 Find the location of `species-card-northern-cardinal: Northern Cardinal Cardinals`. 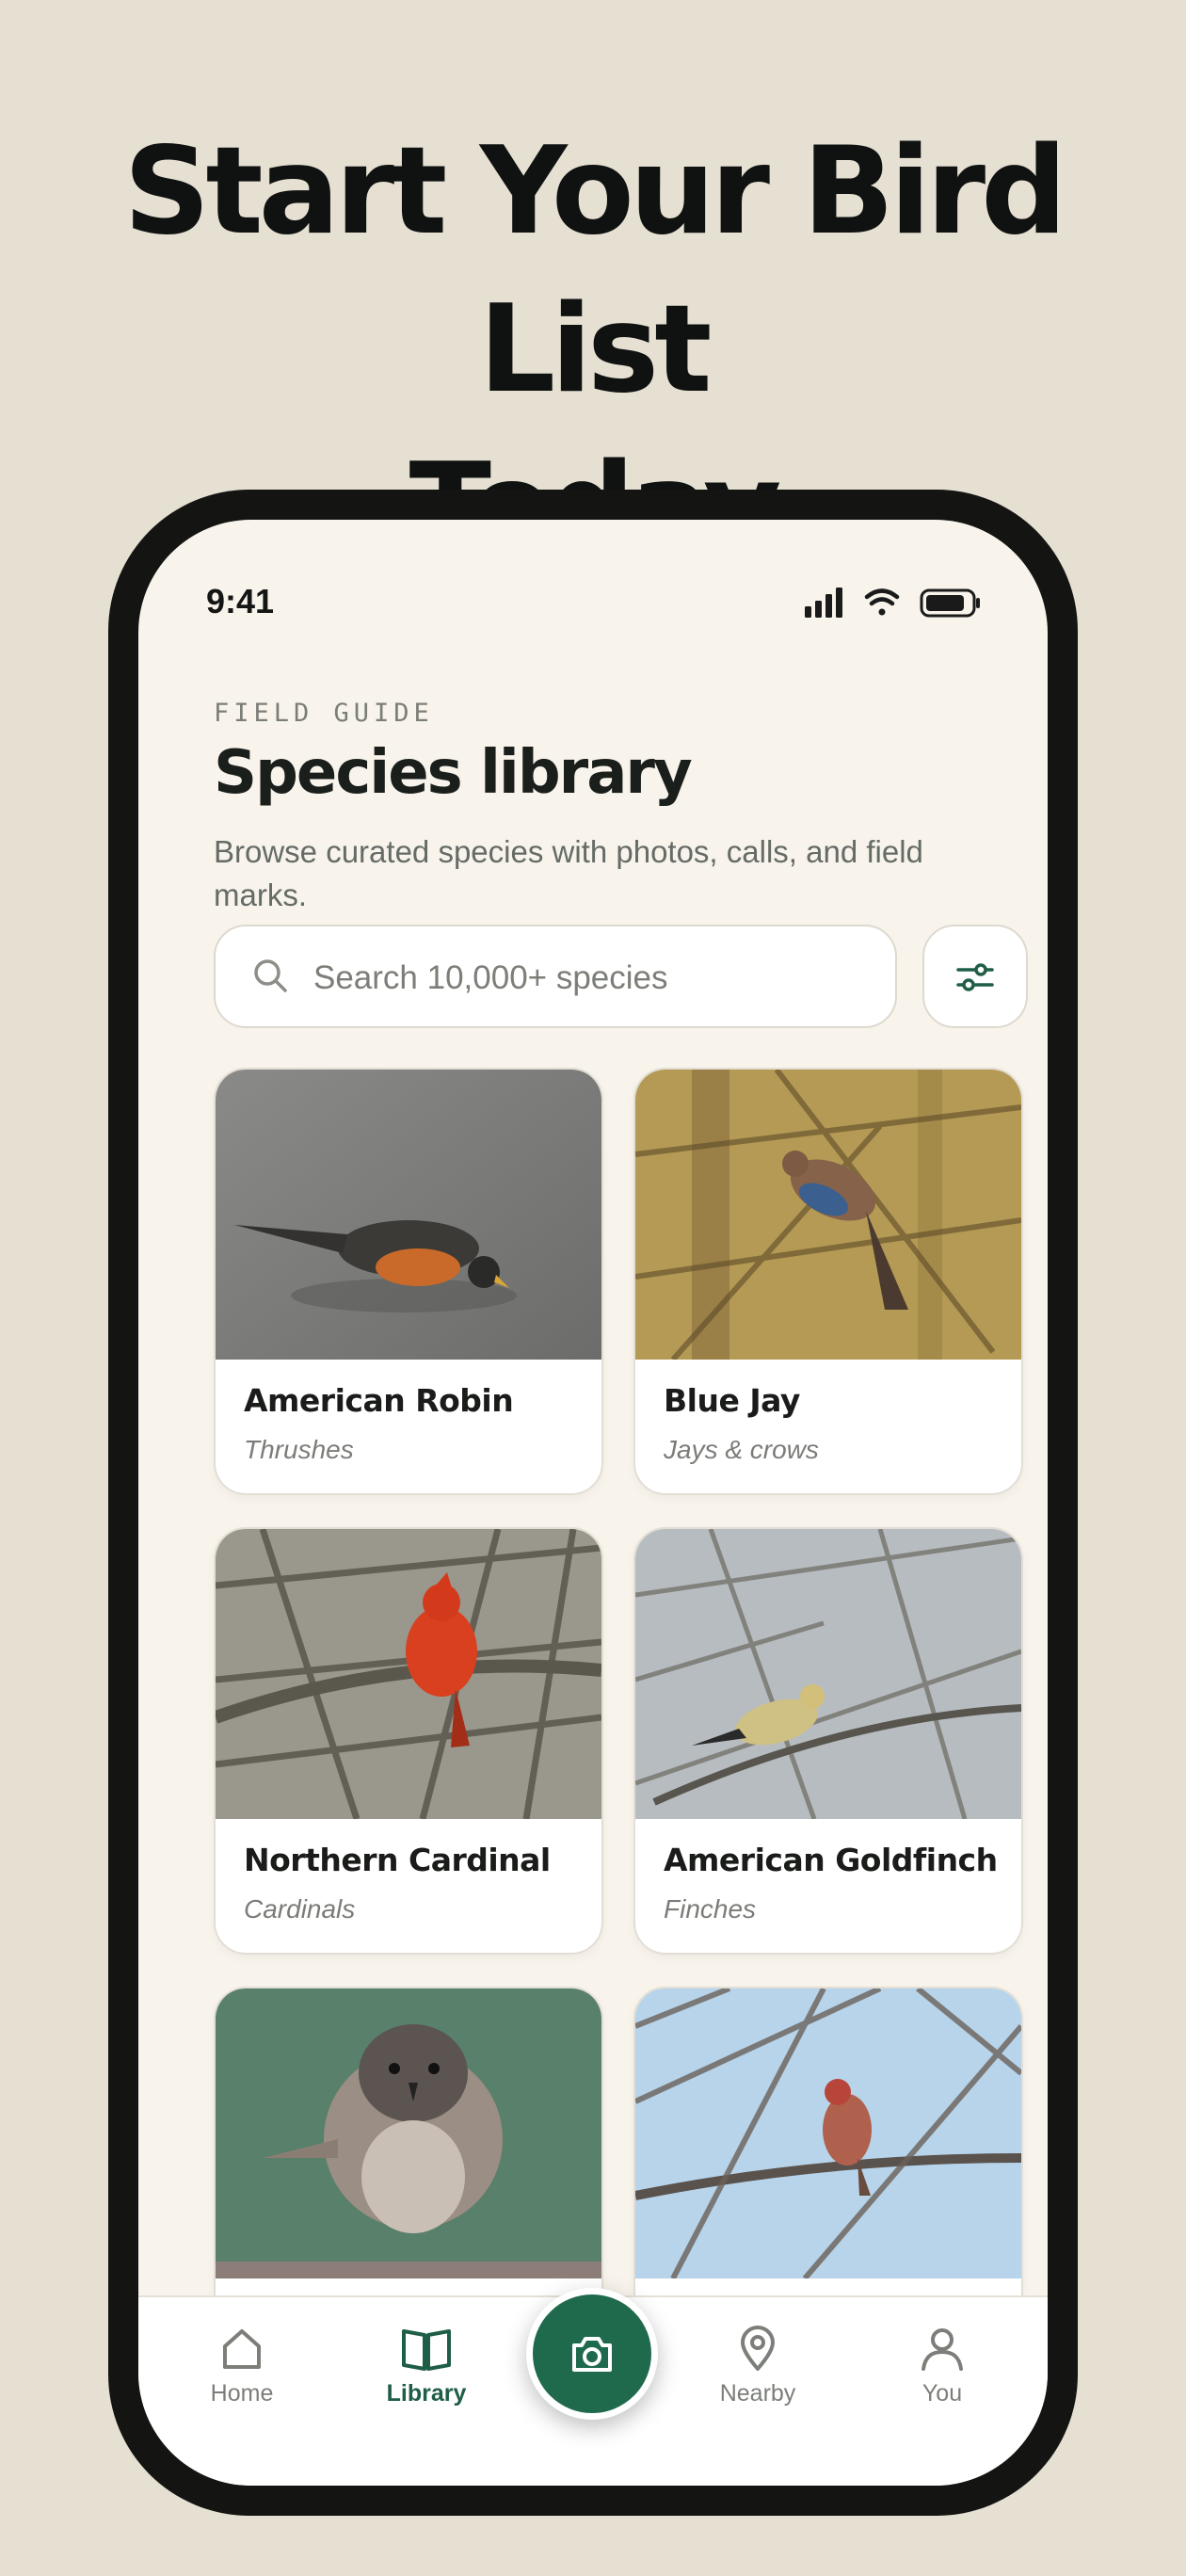

species-card-northern-cardinal: Northern Cardinal Cardinals is located at coordinates (408, 1741).